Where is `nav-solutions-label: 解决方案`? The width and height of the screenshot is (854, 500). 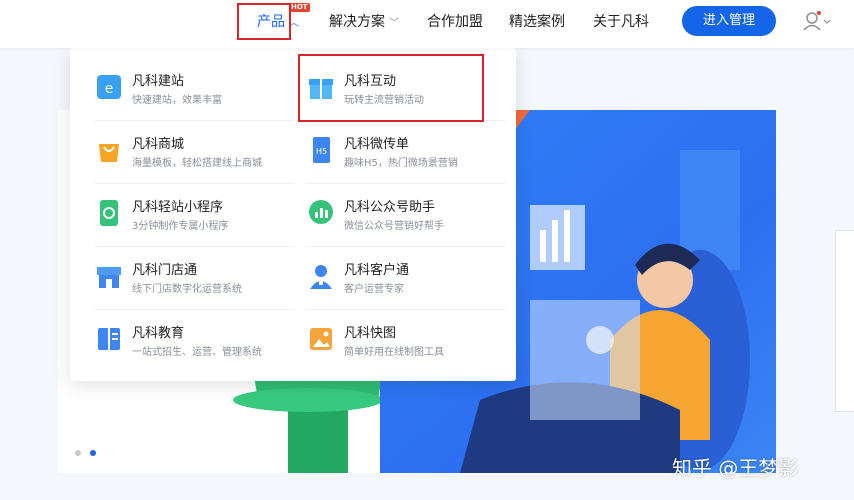
nav-solutions-label: 解决方案 is located at coordinates (357, 22).